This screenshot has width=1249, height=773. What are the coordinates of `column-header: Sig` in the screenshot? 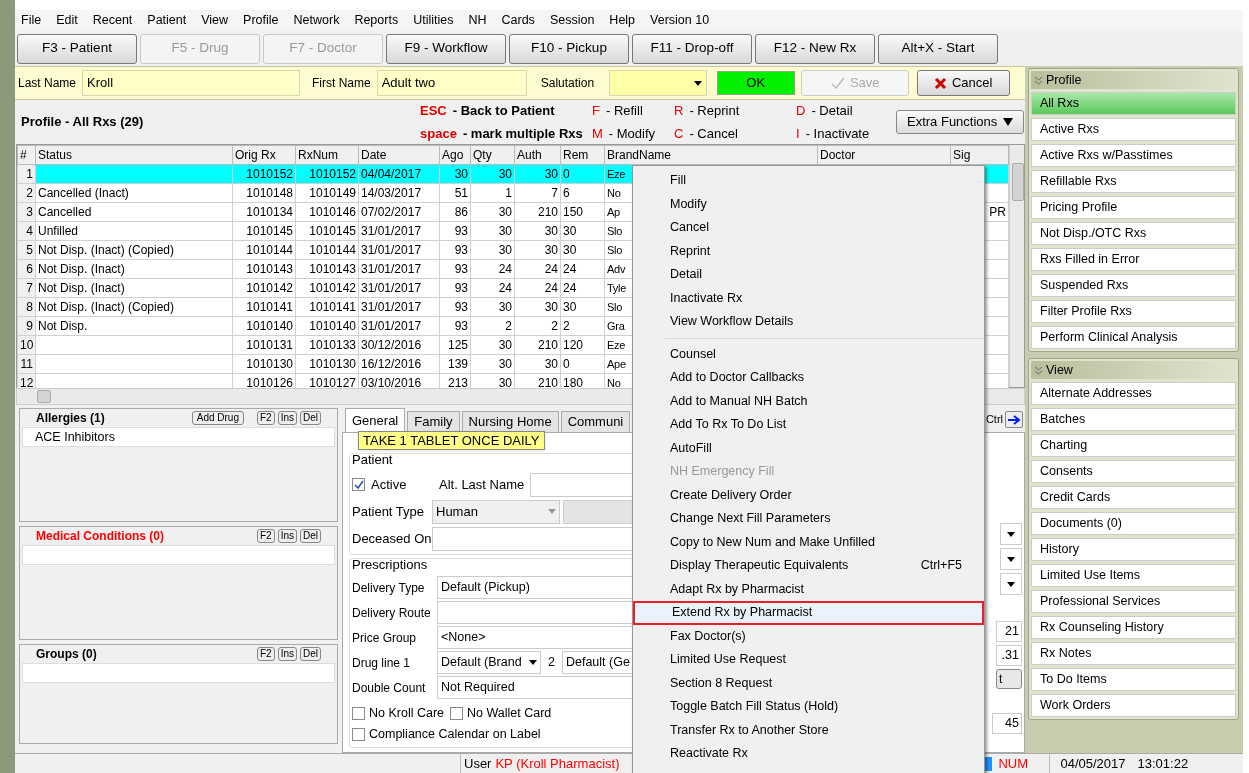 It's located at (979, 155).